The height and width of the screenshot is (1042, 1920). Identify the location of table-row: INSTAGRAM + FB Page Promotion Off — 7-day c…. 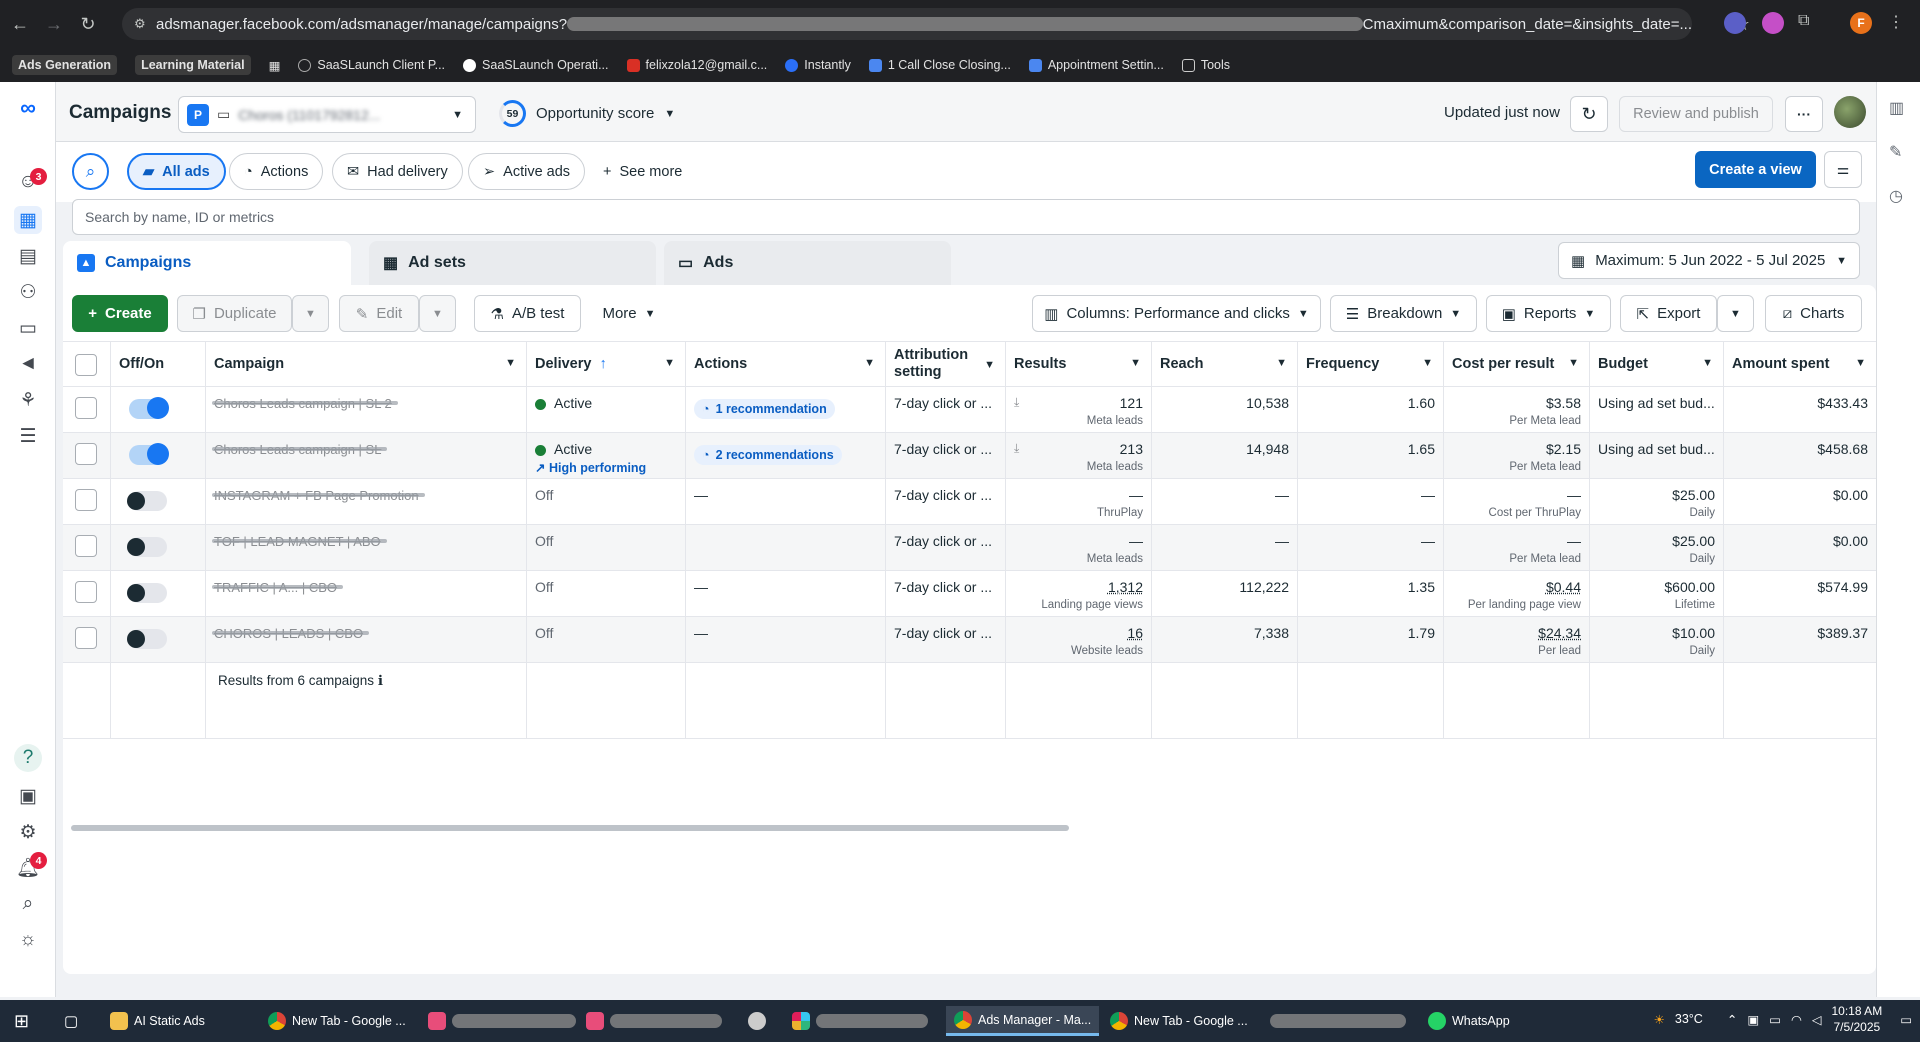
(969, 502).